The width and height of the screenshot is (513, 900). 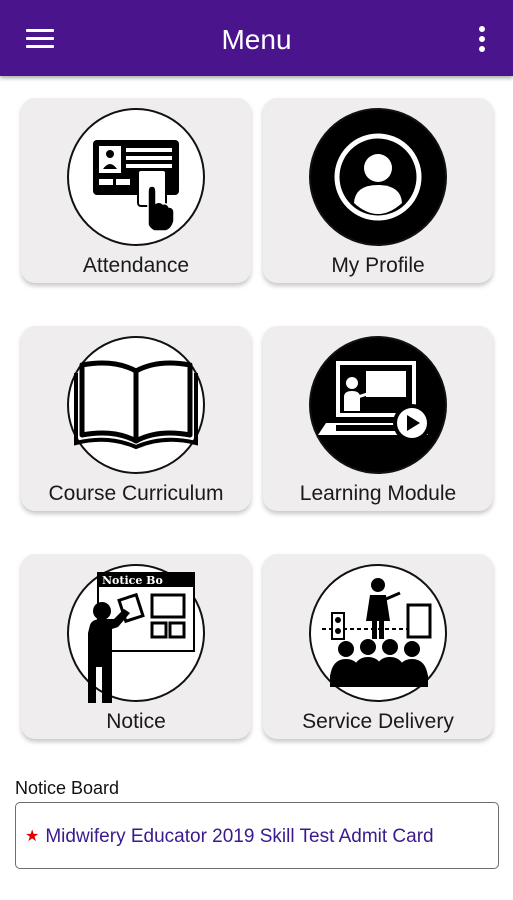 What do you see at coordinates (136, 721) in the screenshot?
I see `menu-card-label: Notice` at bounding box center [136, 721].